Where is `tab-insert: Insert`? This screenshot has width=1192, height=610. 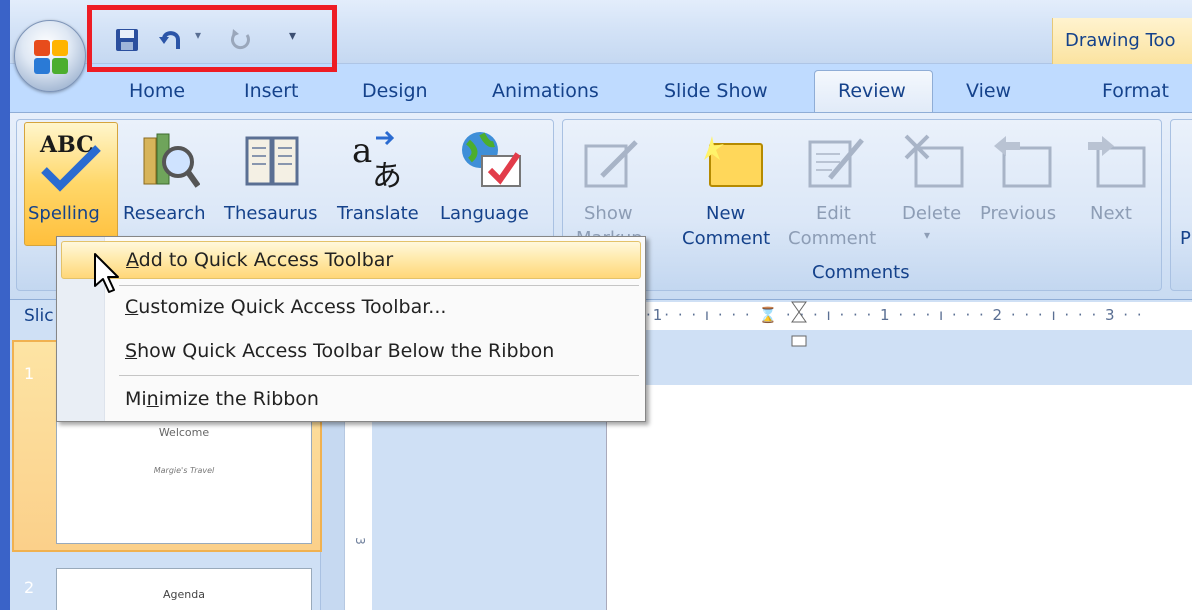 tab-insert: Insert is located at coordinates (271, 91).